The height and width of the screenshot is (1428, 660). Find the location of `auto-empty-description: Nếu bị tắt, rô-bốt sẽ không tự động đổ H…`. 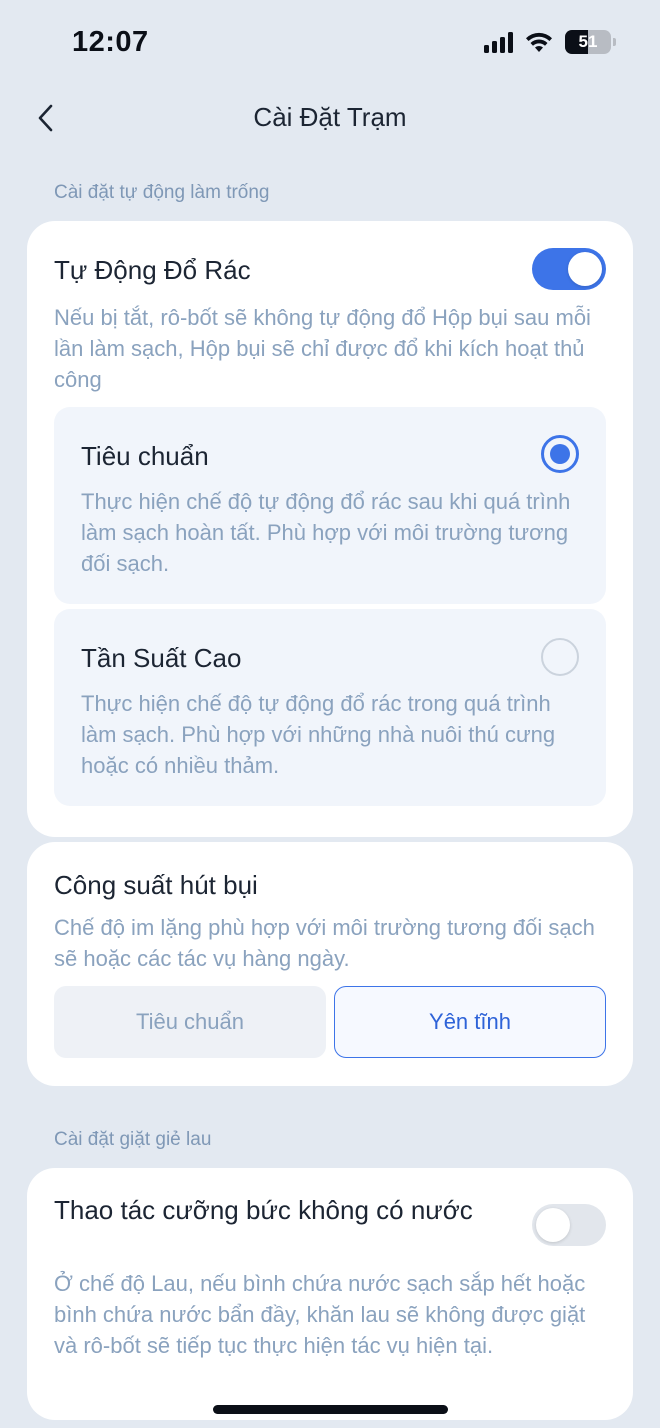

auto-empty-description: Nếu bị tắt, rô-bốt sẽ không tự động đổ H… is located at coordinates (322, 348).